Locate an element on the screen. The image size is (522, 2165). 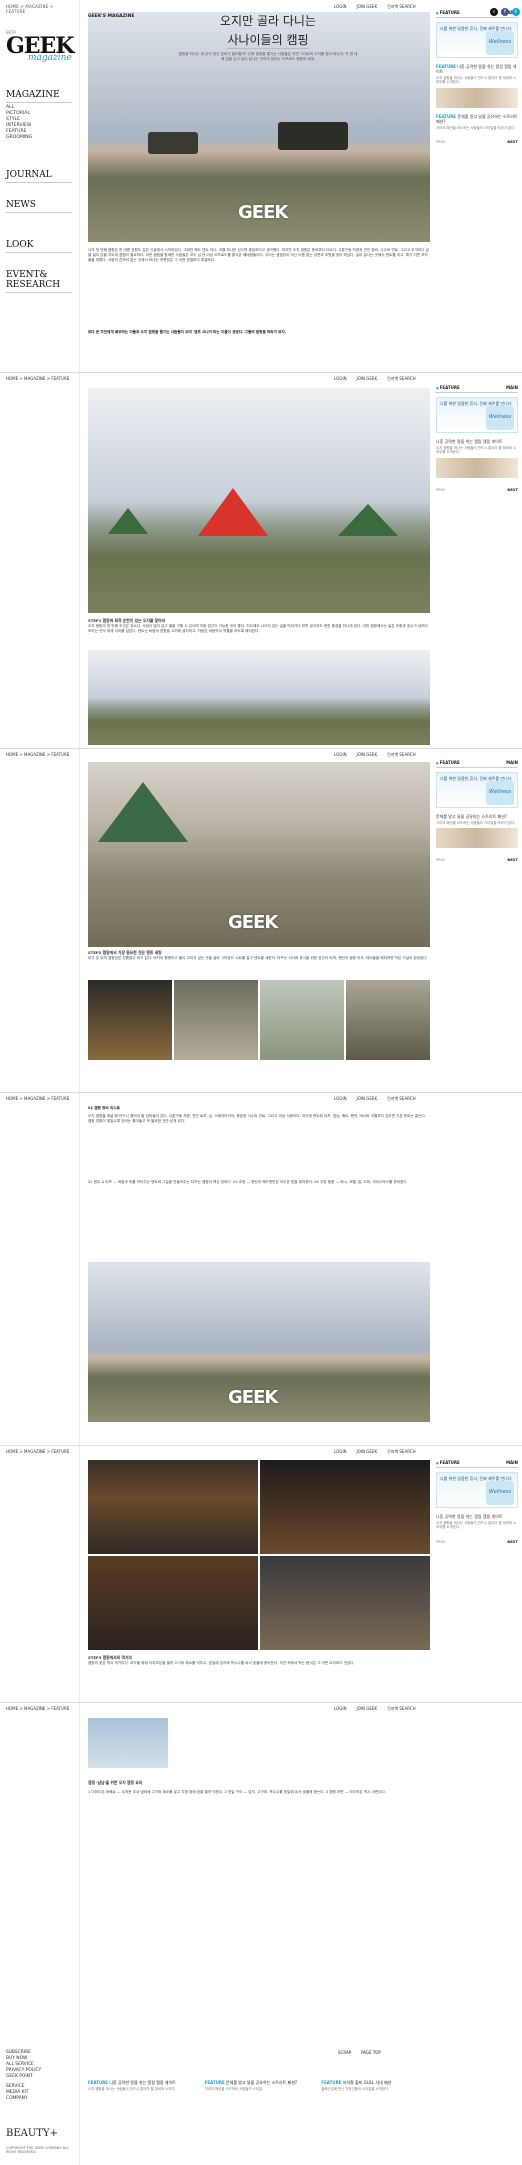
lantern-photo is located at coordinates (130, 1020).